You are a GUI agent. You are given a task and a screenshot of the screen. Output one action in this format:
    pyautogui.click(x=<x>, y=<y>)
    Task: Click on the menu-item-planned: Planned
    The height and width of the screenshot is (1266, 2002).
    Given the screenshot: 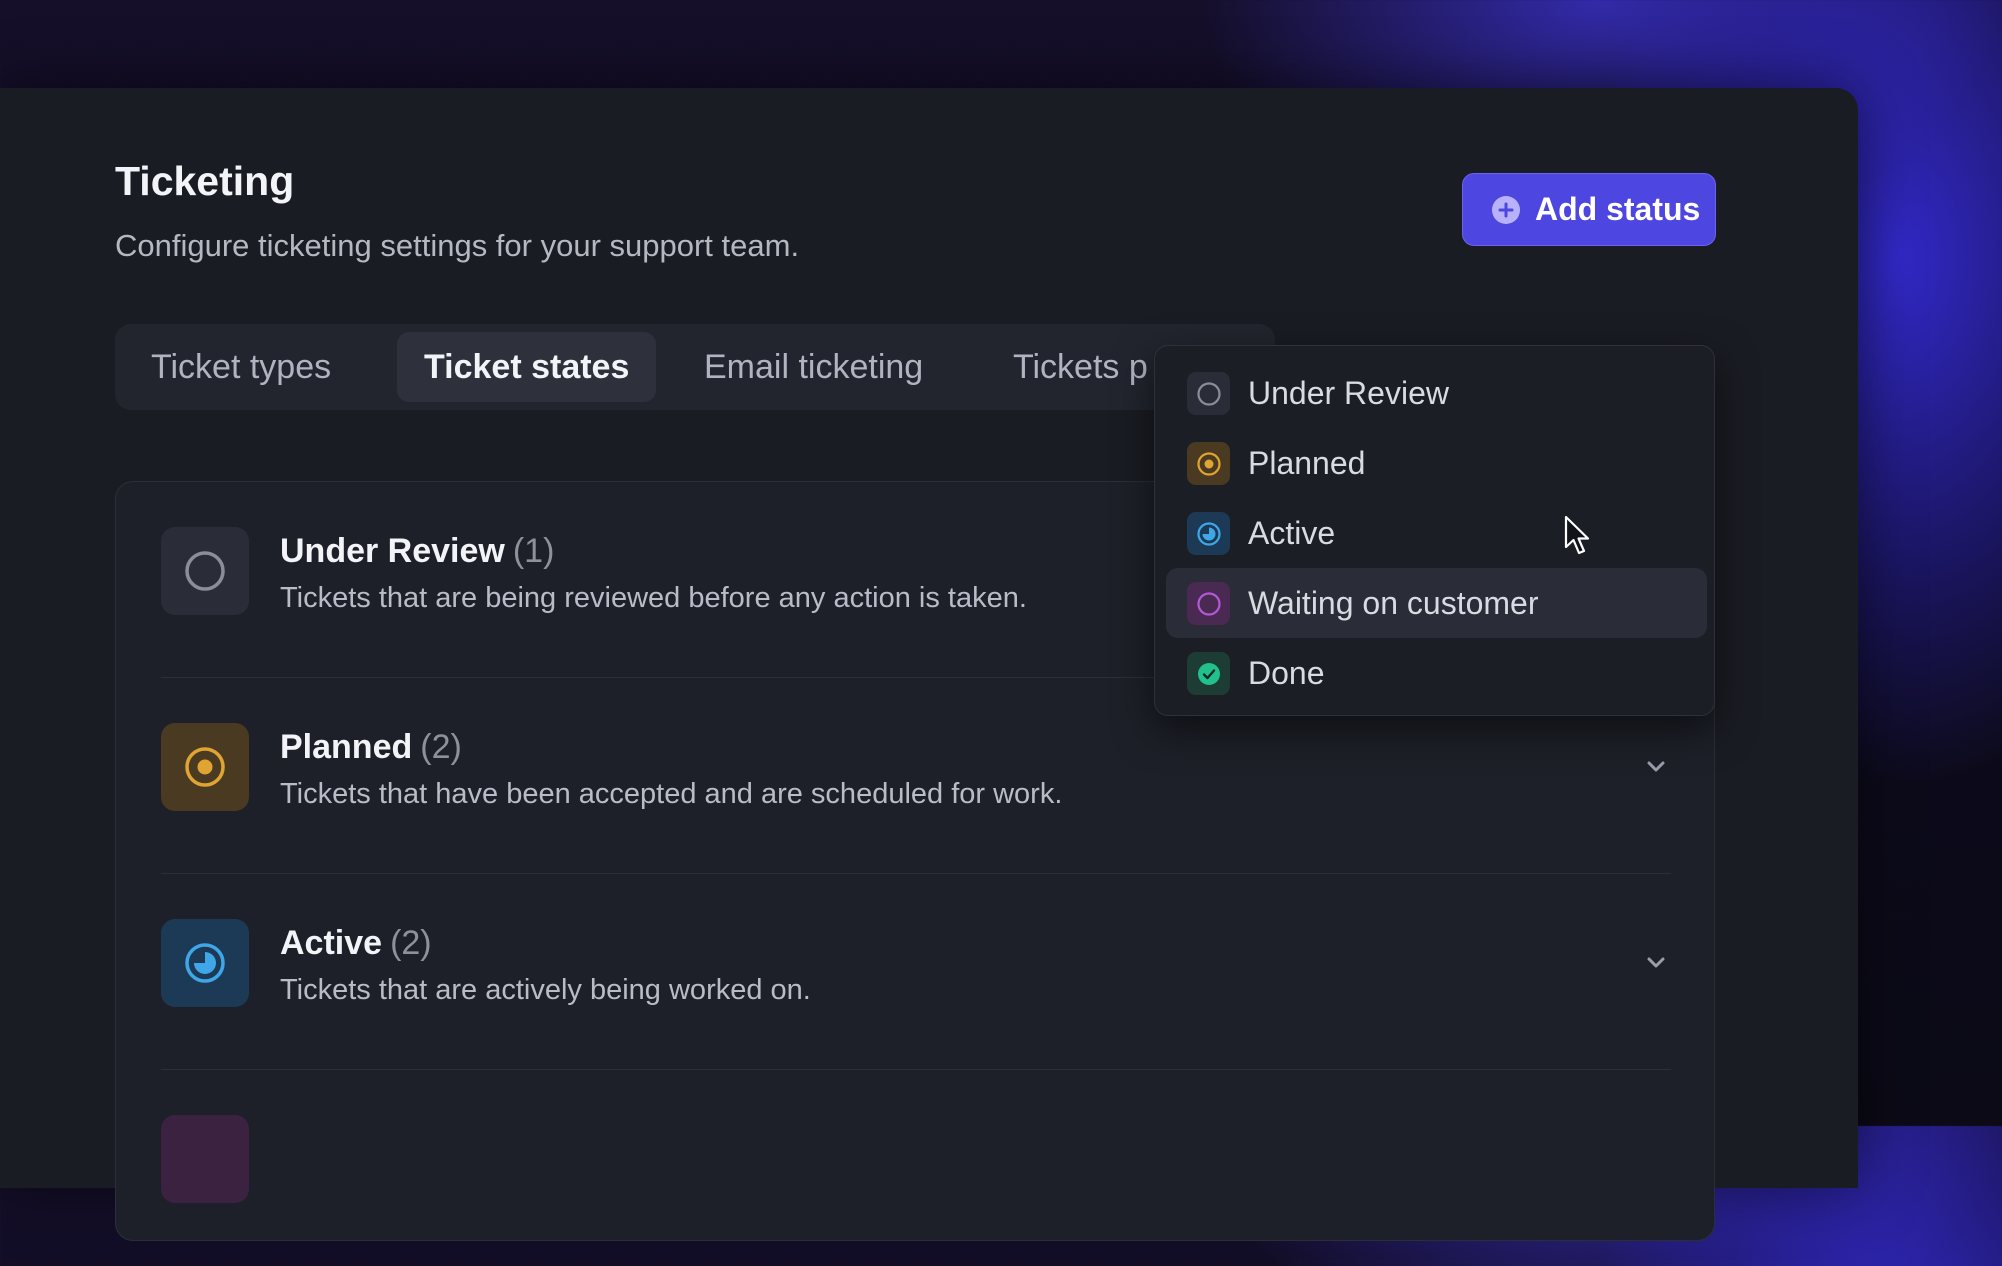 What is the action you would take?
    pyautogui.click(x=1436, y=463)
    